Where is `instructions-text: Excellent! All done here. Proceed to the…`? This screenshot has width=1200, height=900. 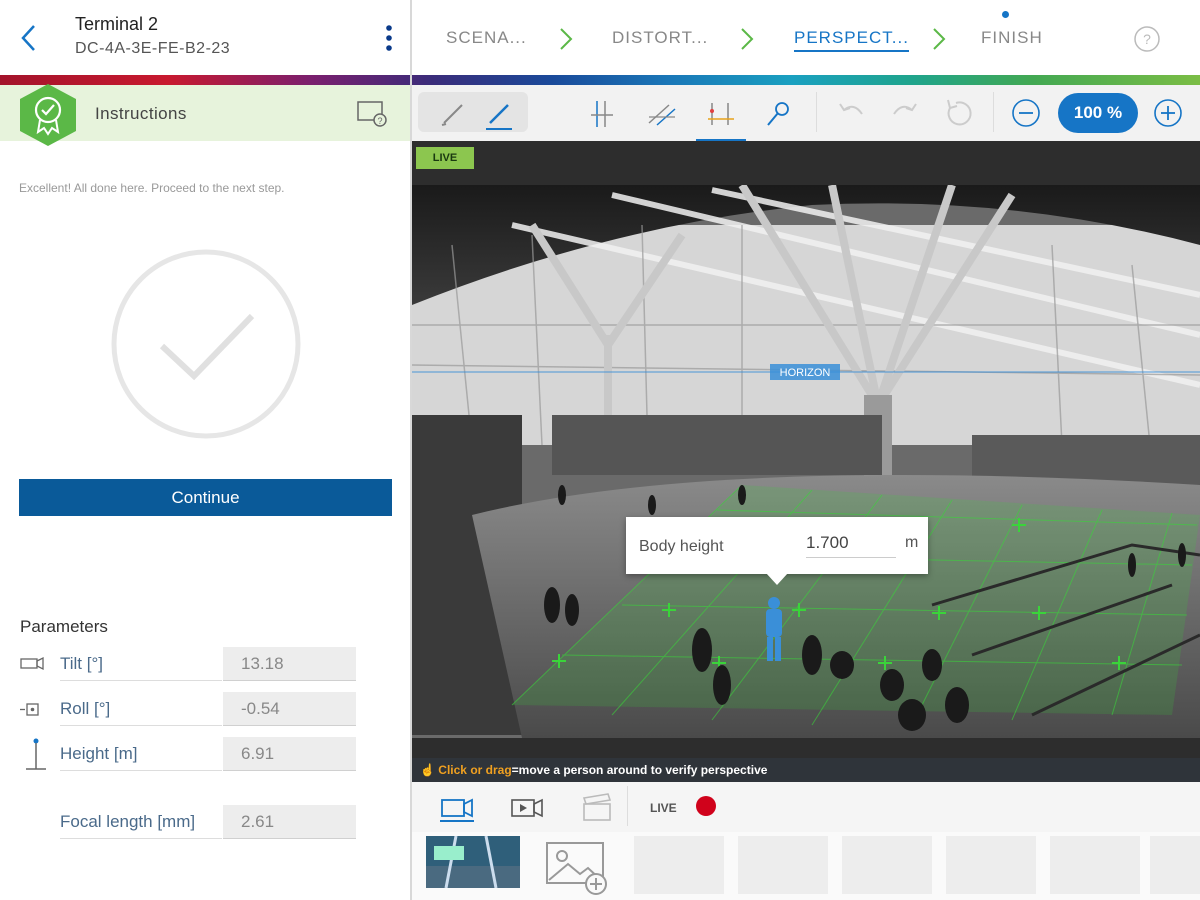
instructions-text: Excellent! All done here. Proceed to the… is located at coordinates (152, 188).